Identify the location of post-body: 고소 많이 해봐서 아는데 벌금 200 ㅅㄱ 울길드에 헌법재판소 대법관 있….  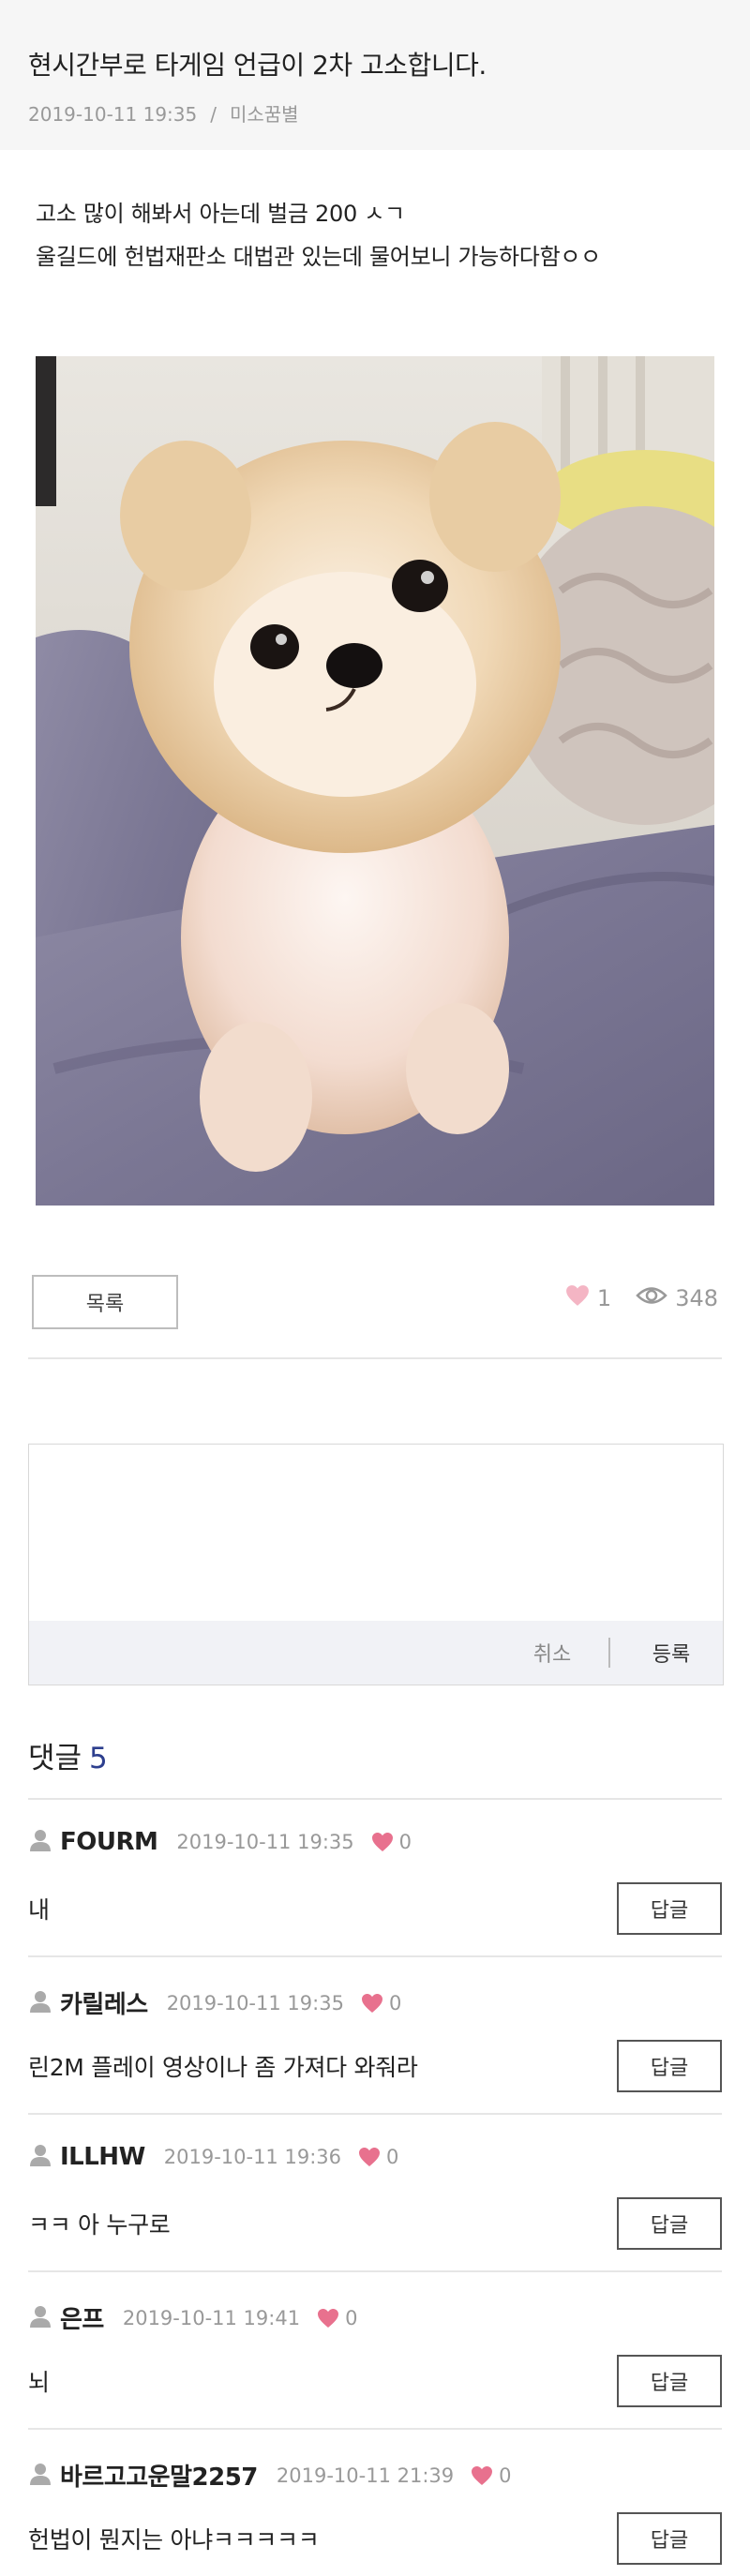
(318, 235).